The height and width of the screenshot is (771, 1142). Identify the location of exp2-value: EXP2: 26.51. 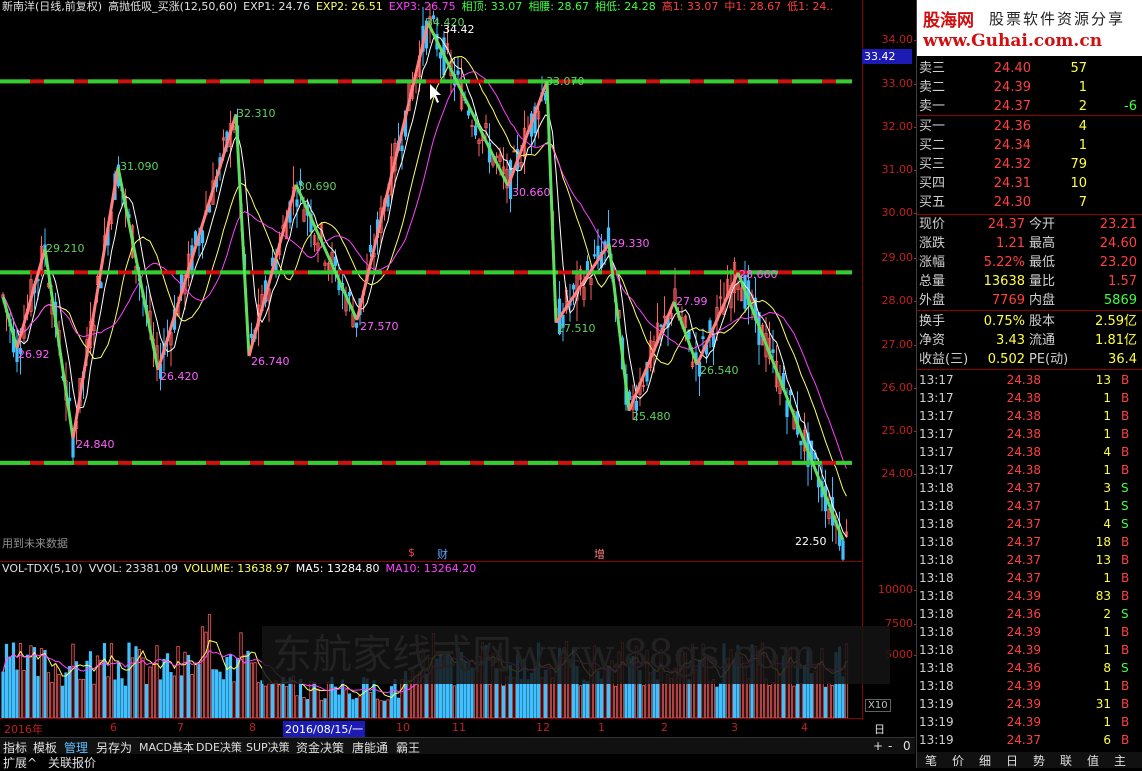
(349, 6).